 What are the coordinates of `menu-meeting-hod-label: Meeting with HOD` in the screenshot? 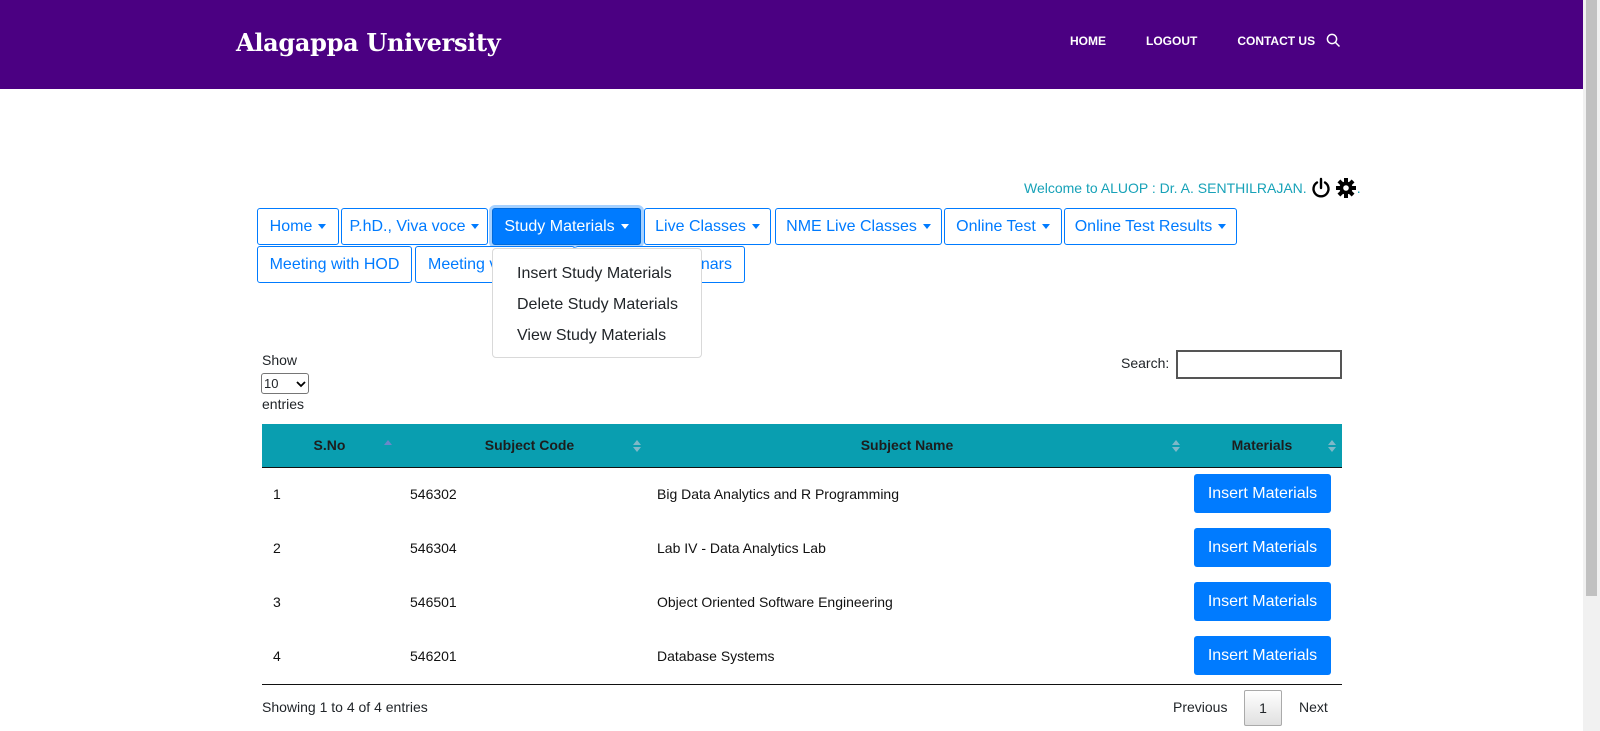 It's located at (334, 264).